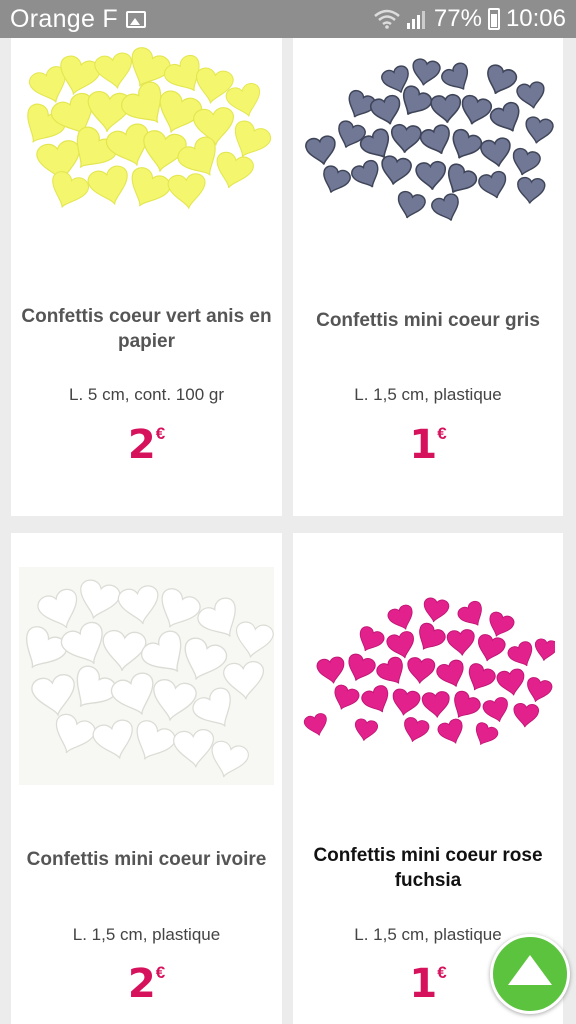 The width and height of the screenshot is (576, 1024). Describe the element at coordinates (457, 18) in the screenshot. I see `battery-percent: 77%` at that location.